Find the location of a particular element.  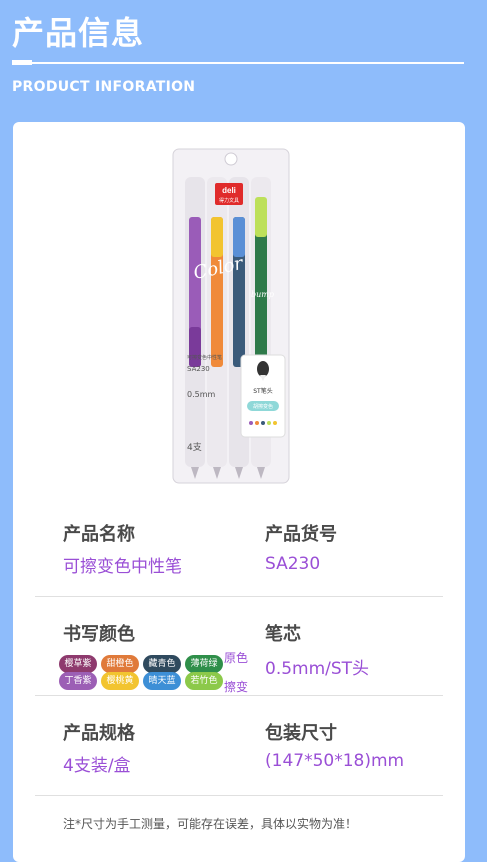

page-title: 产品信息 is located at coordinates (78, 33).